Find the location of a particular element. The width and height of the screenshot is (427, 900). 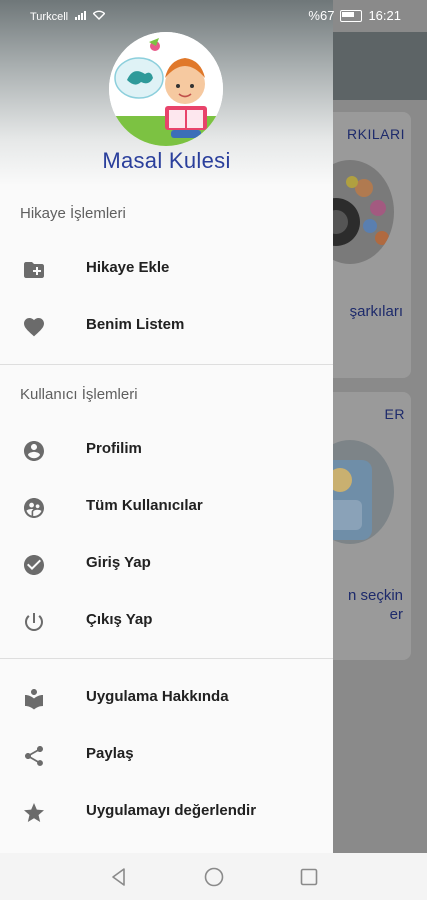

menu-item-label: Uygulama Hakkında is located at coordinates (157, 696).